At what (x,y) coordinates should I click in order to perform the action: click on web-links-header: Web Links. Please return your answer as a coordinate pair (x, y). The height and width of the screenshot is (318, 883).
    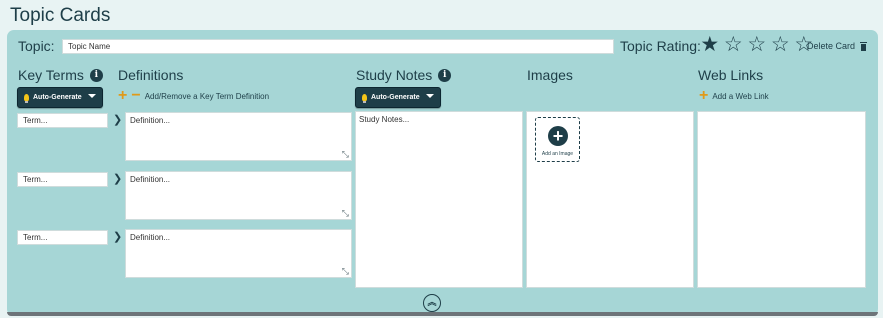
    Looking at the image, I should click on (730, 75).